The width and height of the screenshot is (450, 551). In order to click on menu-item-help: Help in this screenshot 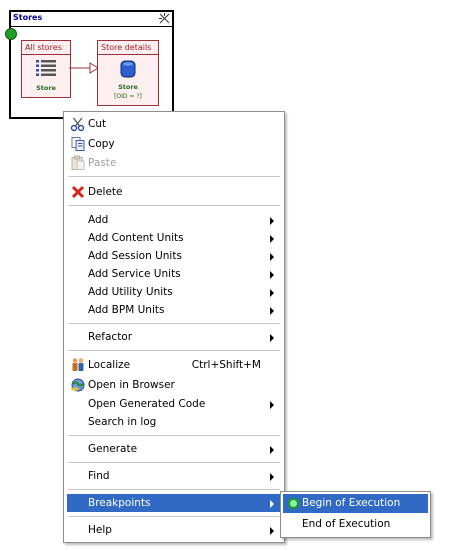, I will do `click(174, 530)`.